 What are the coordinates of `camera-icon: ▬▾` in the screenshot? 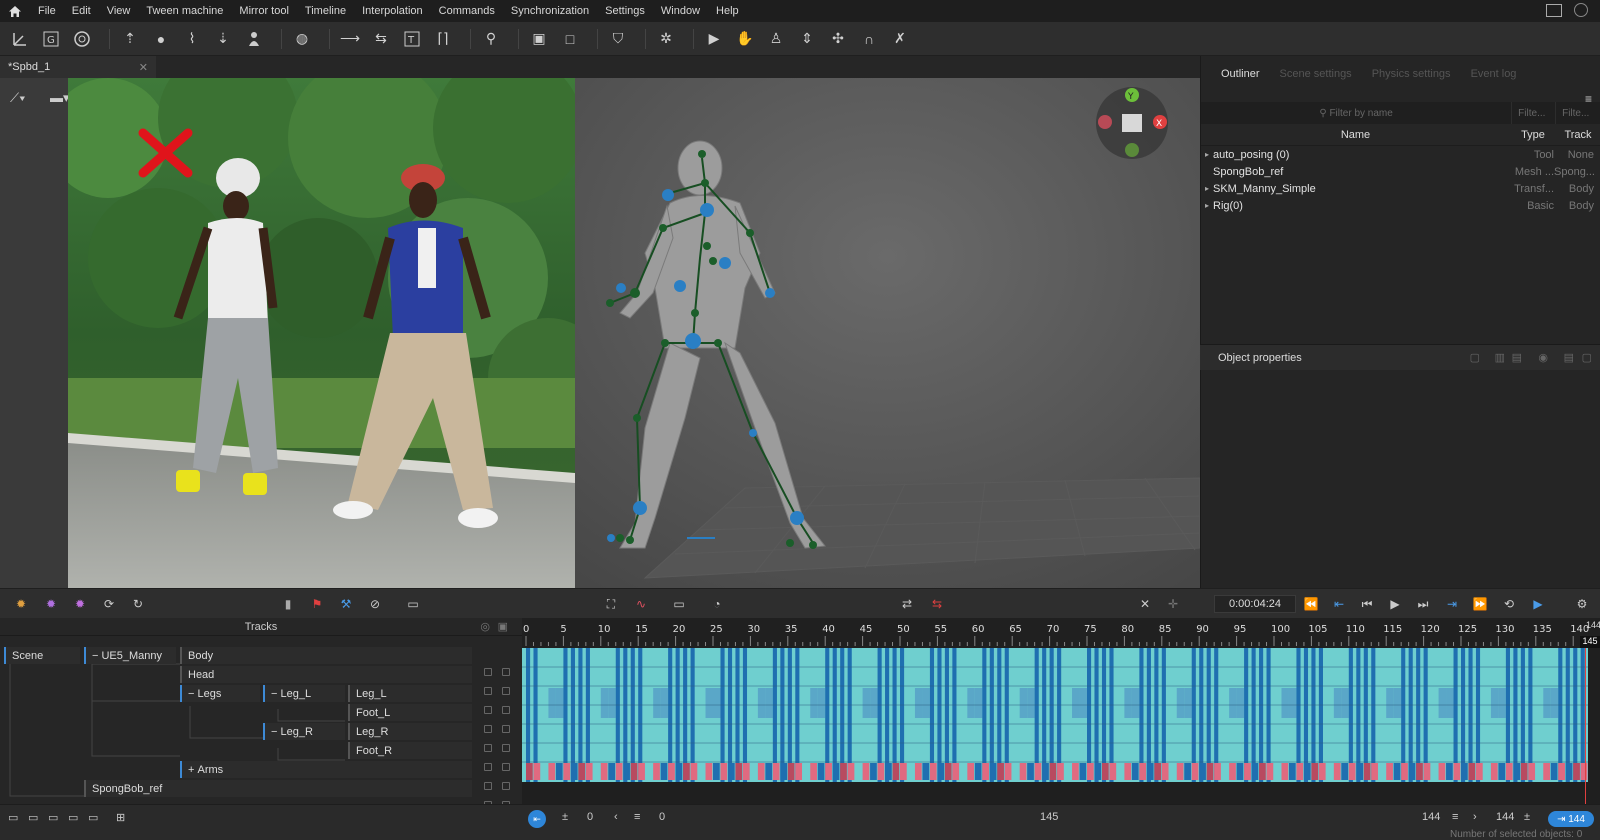 It's located at (60, 98).